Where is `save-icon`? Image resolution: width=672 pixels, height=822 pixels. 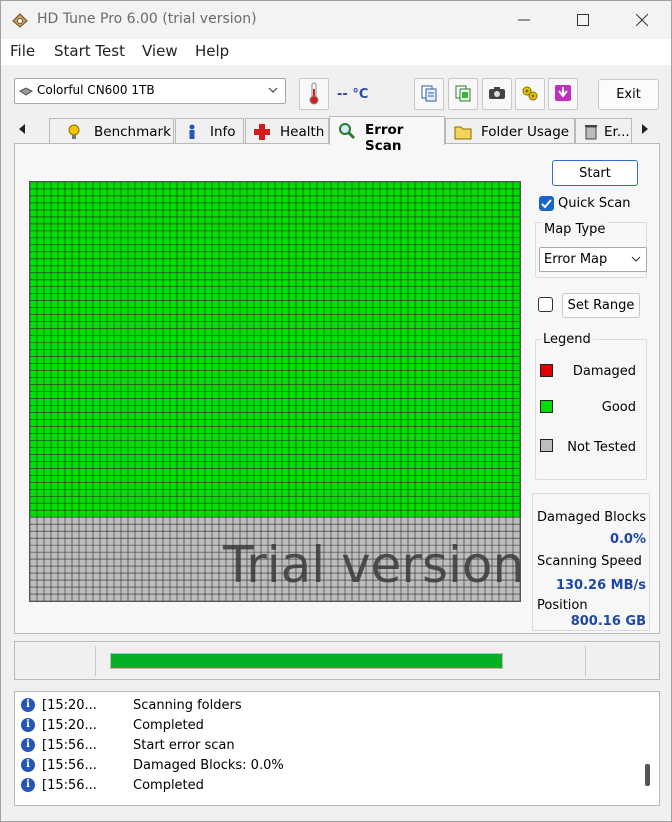 save-icon is located at coordinates (563, 94).